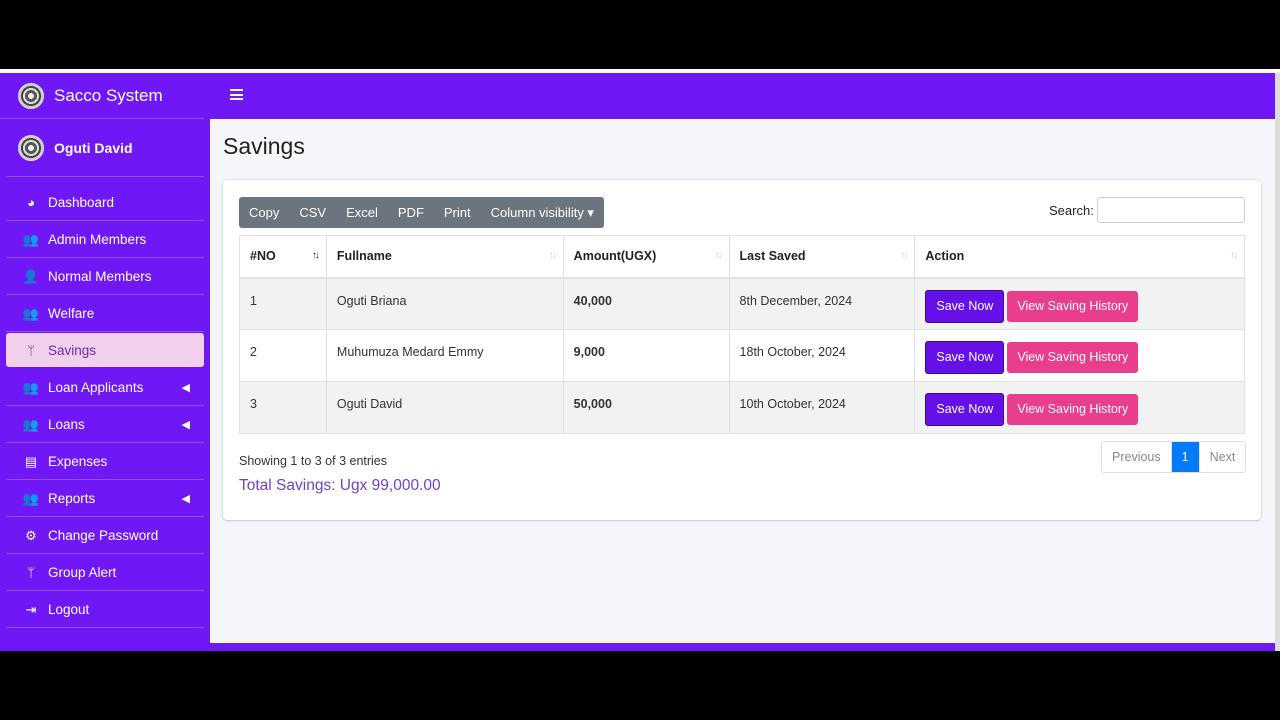  I want to click on top-navbar, so click(745, 96).